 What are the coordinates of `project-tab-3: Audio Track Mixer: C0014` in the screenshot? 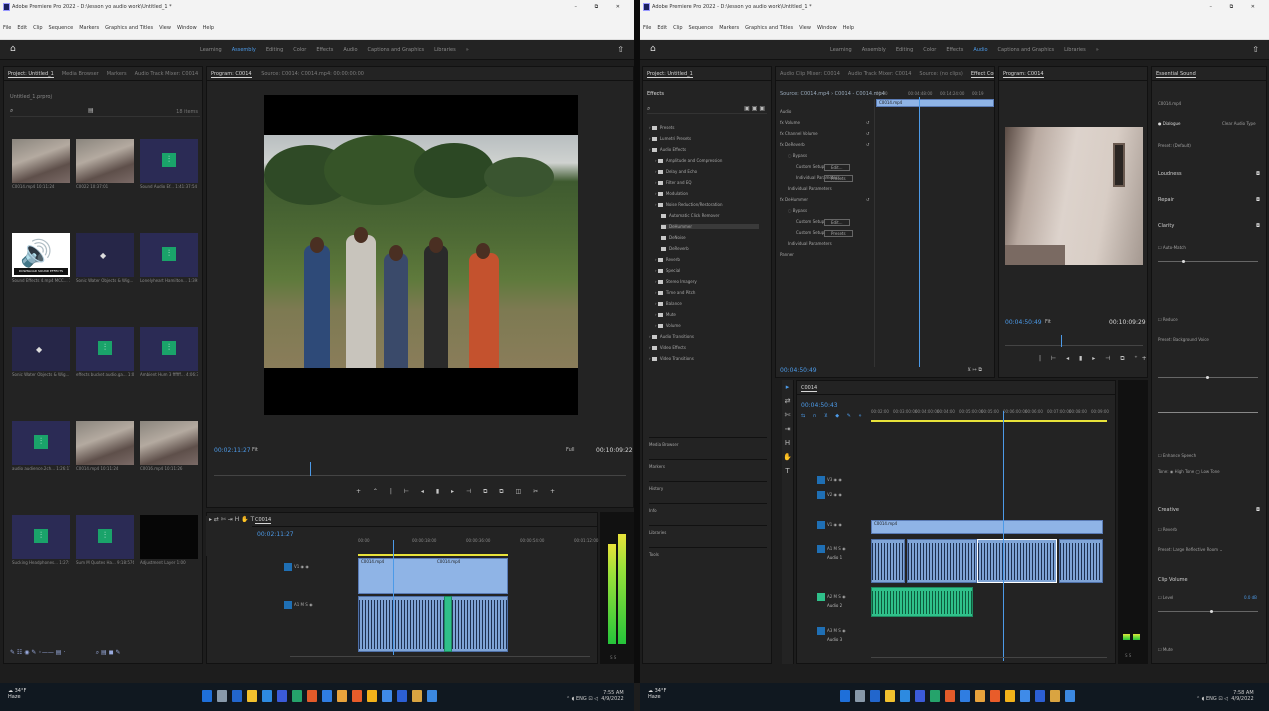 It's located at (167, 74).